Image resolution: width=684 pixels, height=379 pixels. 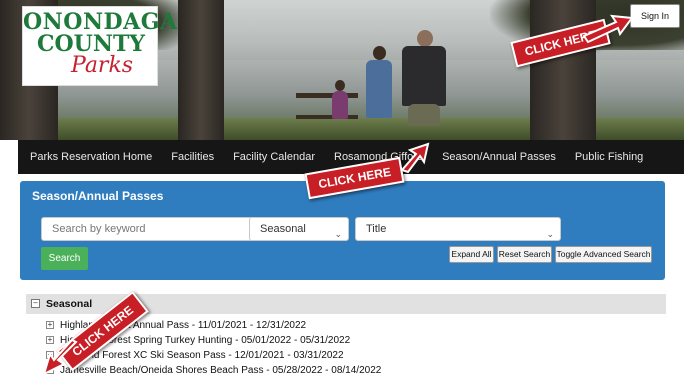 What do you see at coordinates (655, 16) in the screenshot?
I see `sign-in-button: Sign In` at bounding box center [655, 16].